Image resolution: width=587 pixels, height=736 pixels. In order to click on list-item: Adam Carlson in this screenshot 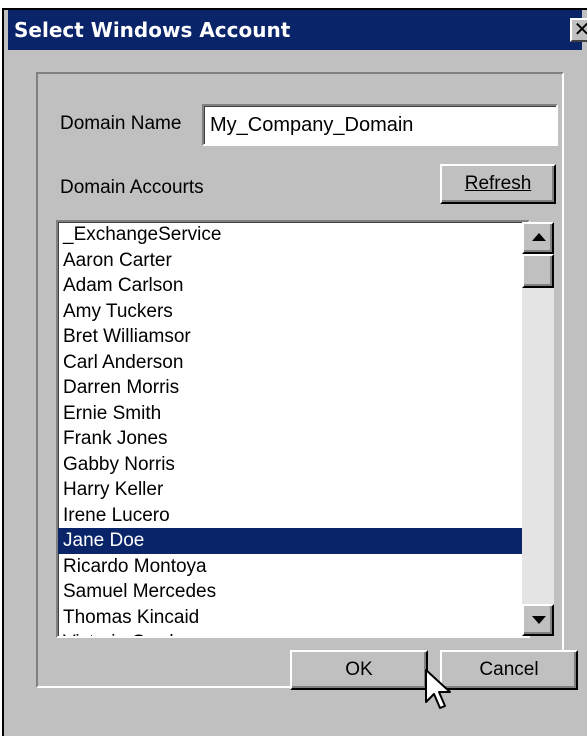, I will do `click(293, 286)`.